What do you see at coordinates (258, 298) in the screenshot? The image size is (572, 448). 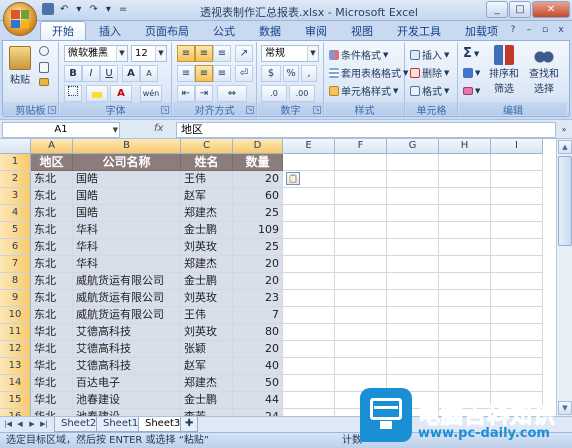 I see `table-cell: 23` at bounding box center [258, 298].